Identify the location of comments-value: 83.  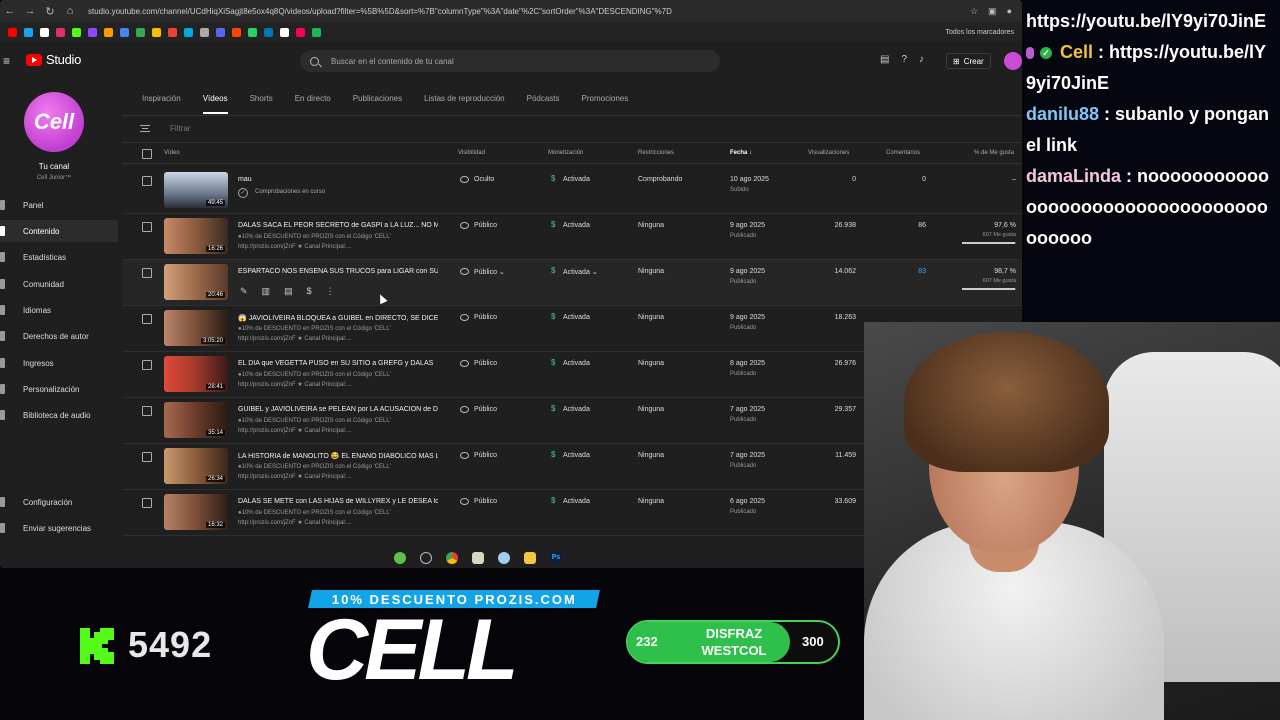
(900, 271).